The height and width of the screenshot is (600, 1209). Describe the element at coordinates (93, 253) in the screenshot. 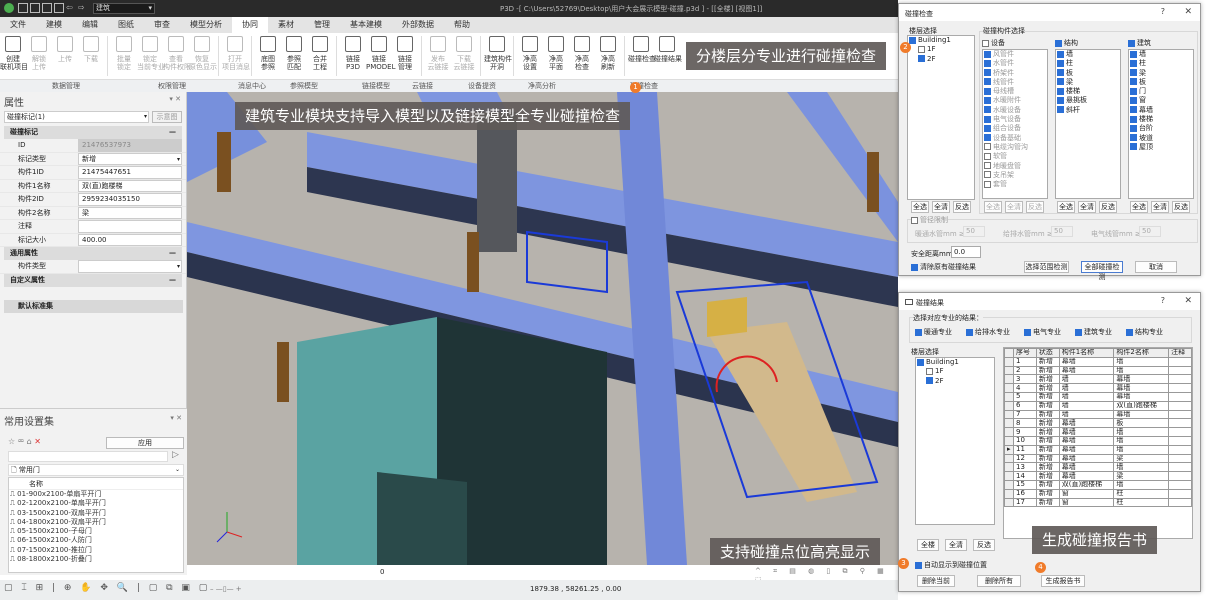

I see `property-section: 通用属性 —` at that location.